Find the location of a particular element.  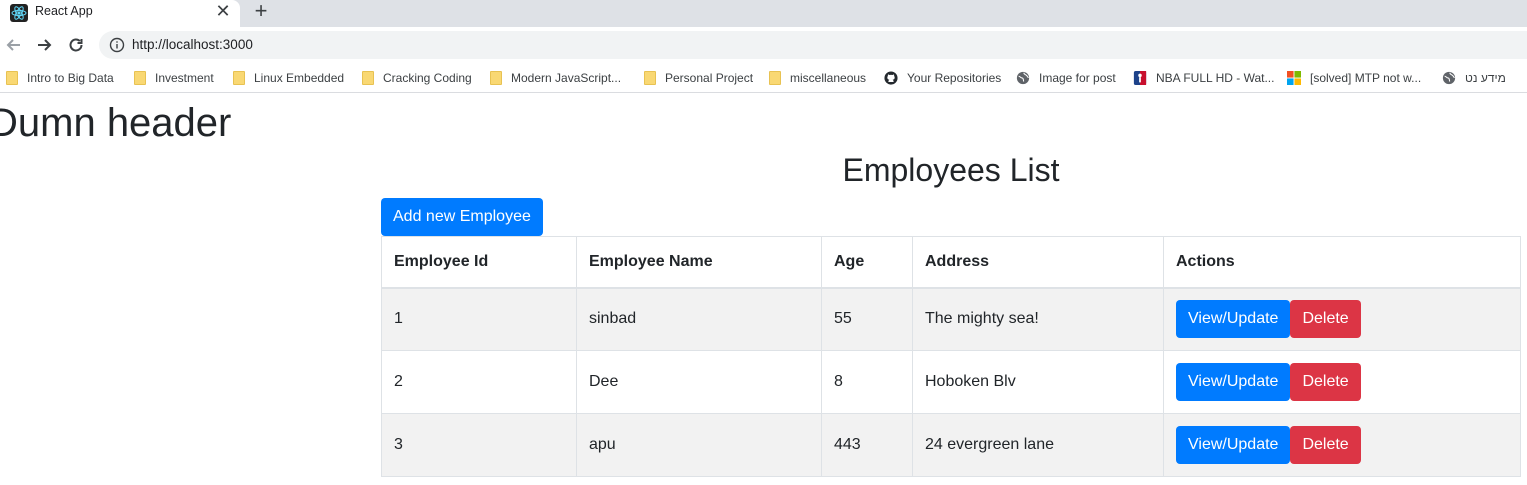

bookmark-label: Your Repositories is located at coordinates (954, 78).